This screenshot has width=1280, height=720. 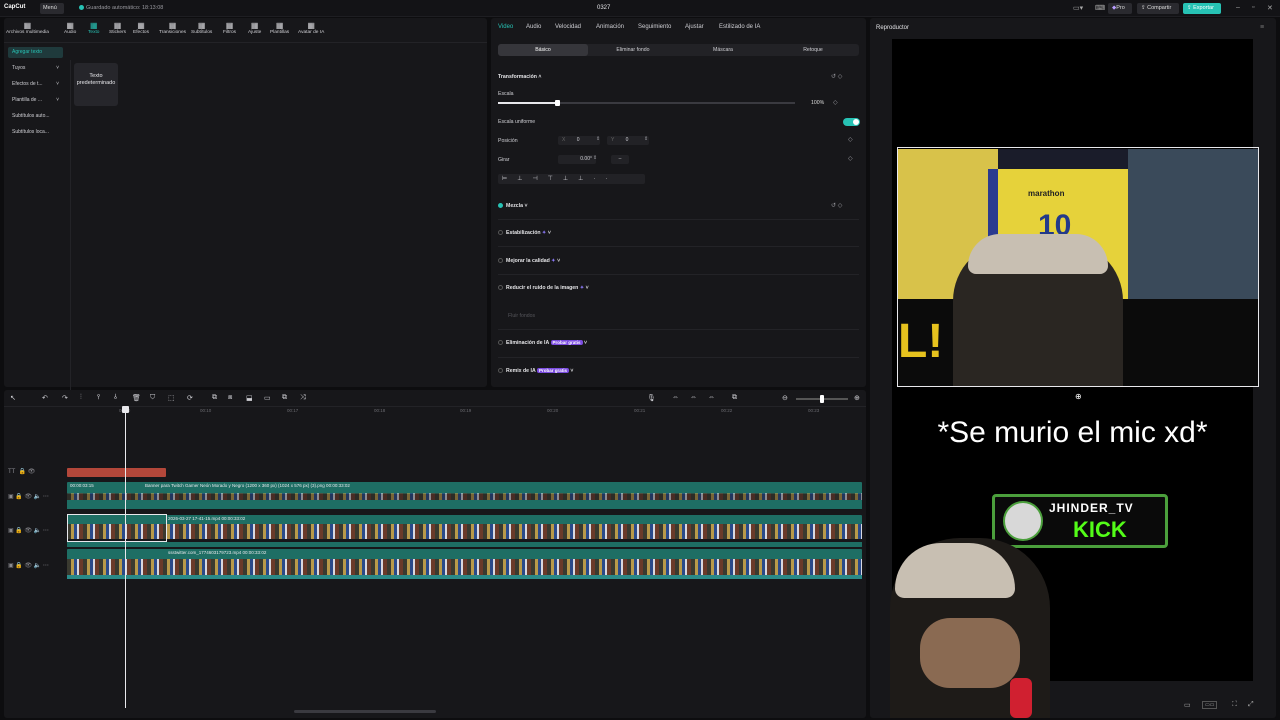 I want to click on twitter-track-head: ▣ 🔒 👁 🔈 ⋯, so click(x=28, y=565).